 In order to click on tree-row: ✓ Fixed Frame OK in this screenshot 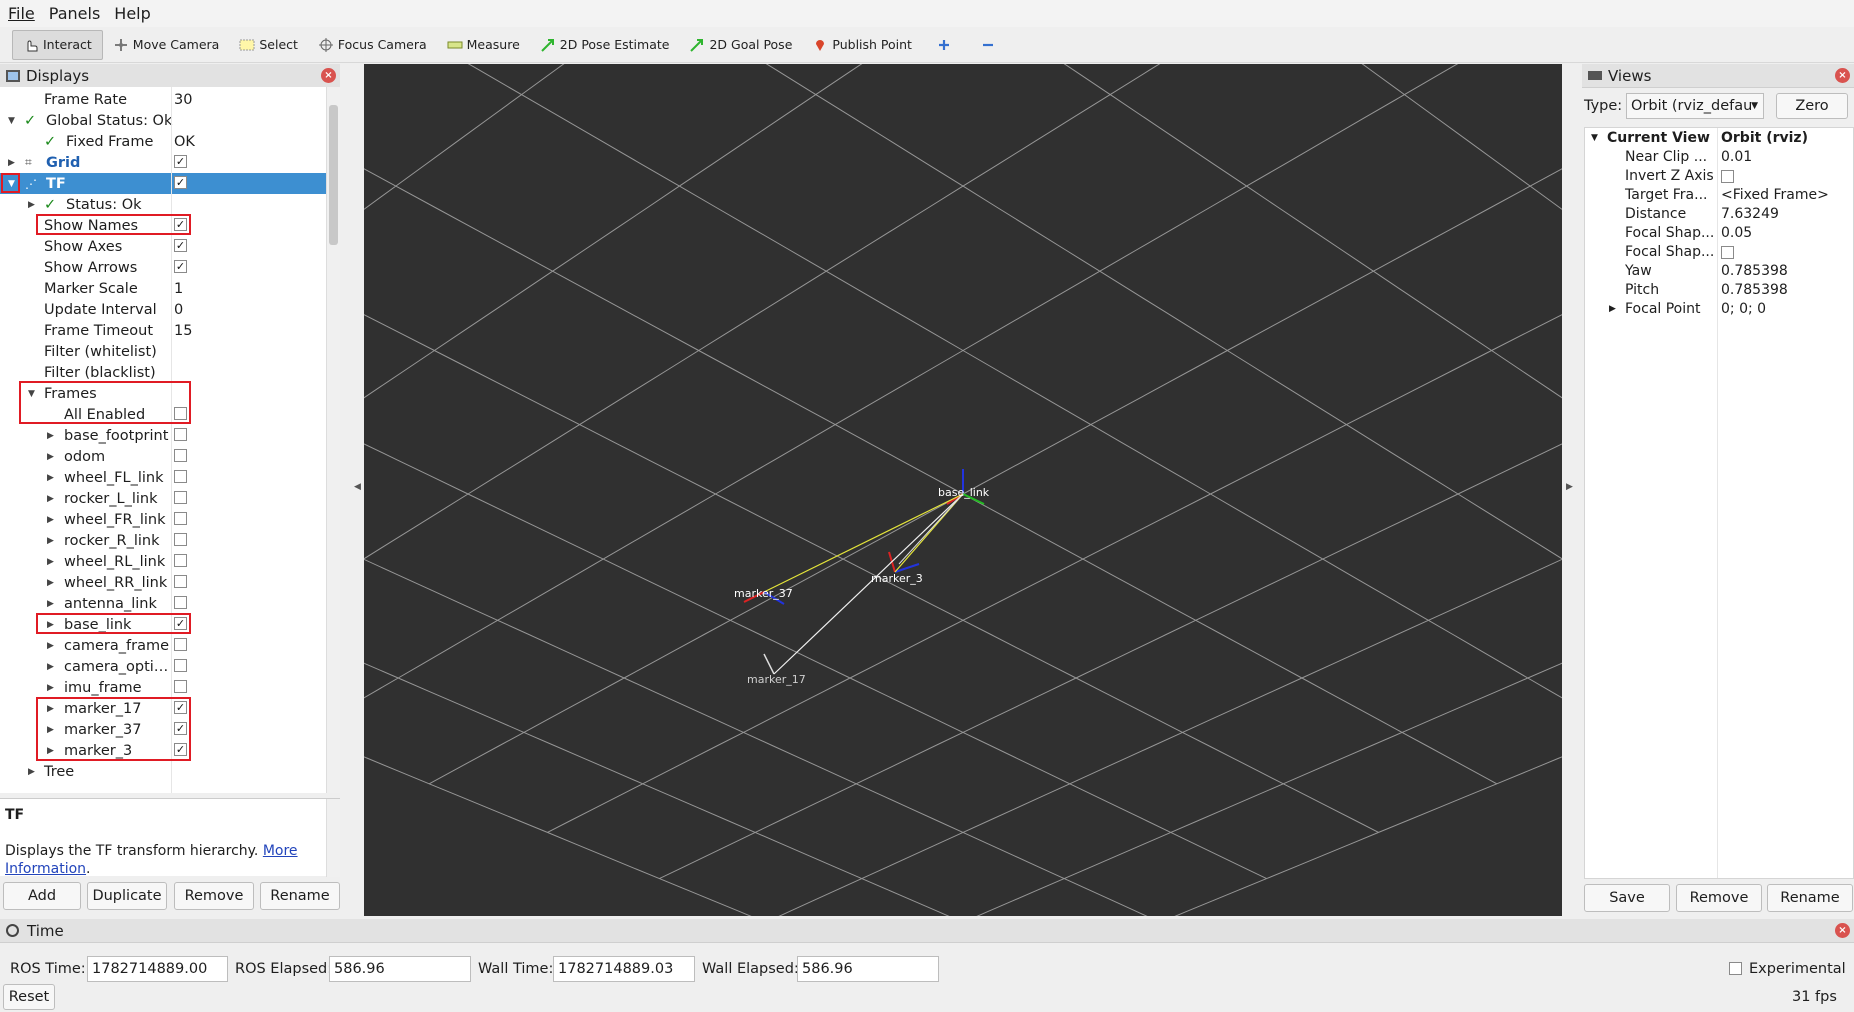, I will do `click(163, 141)`.